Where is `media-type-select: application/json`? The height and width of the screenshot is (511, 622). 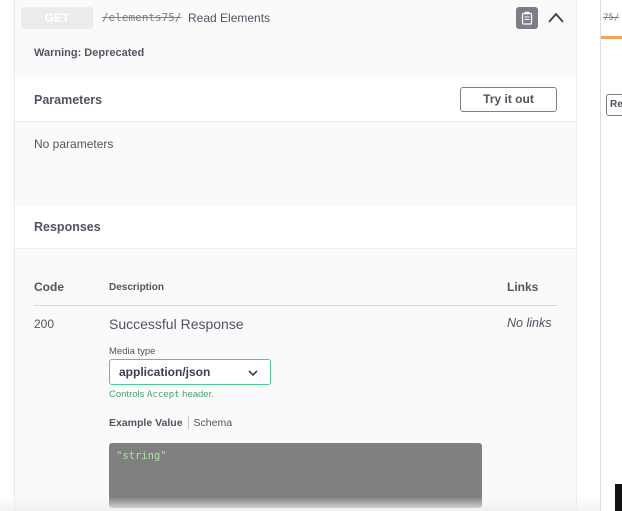 media-type-select: application/json is located at coordinates (190, 372).